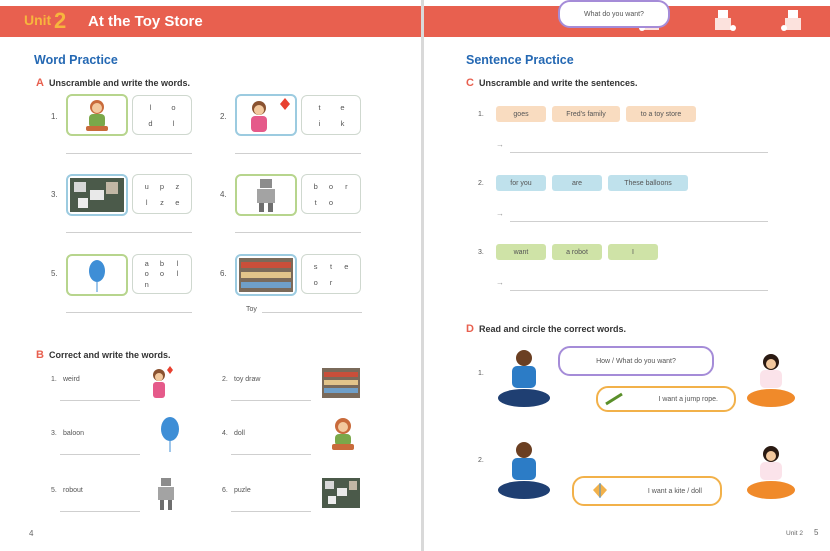 This screenshot has width=830, height=551. I want to click on unit-label: Unit, so click(38, 20).